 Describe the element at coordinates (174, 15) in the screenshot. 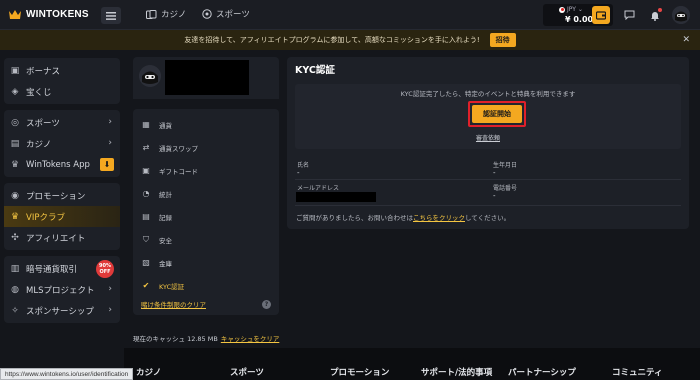

I see `nav-casino-label: カジノ` at that location.